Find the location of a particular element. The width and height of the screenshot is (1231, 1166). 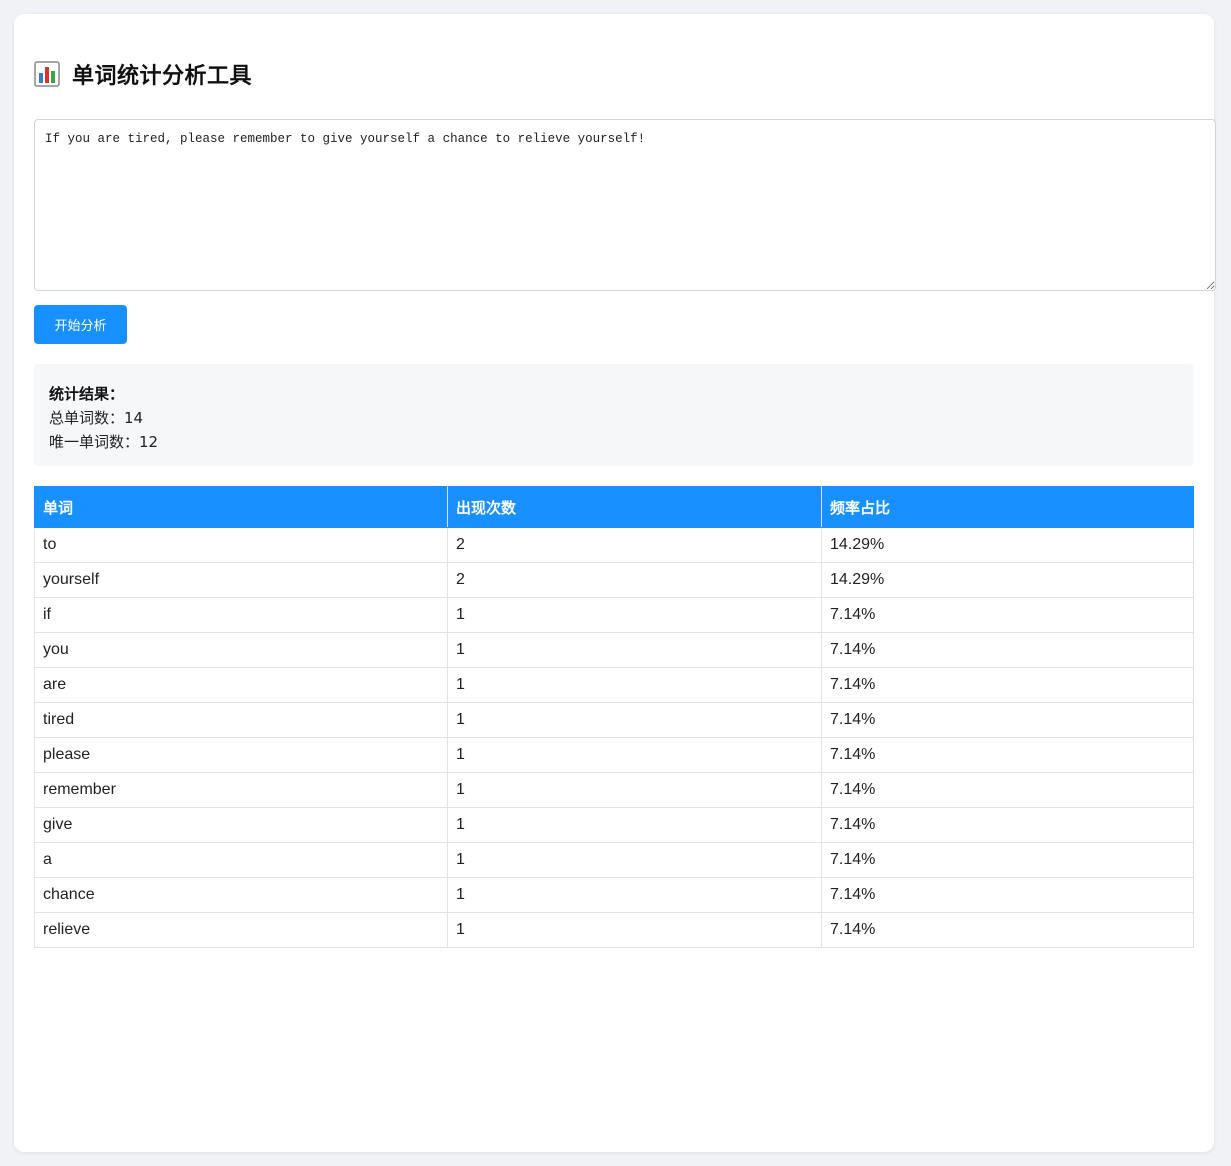

table-header-row: 单词 出现次数 频率占比 is located at coordinates (614, 507).